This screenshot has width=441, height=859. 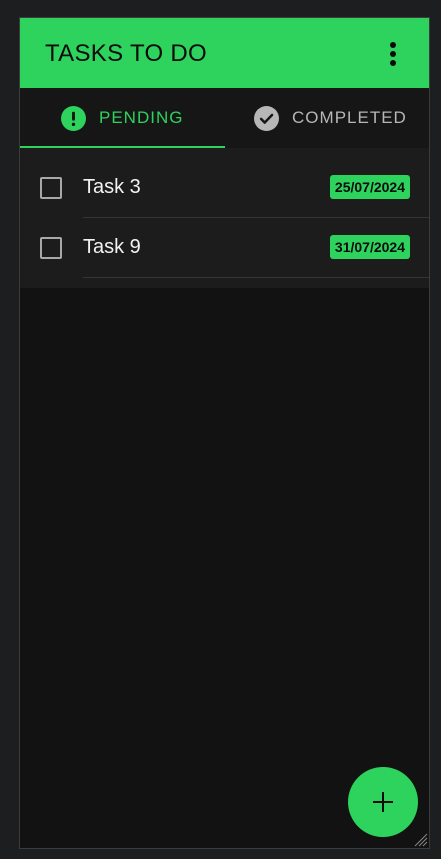 I want to click on task-name: Task 3, so click(x=112, y=187).